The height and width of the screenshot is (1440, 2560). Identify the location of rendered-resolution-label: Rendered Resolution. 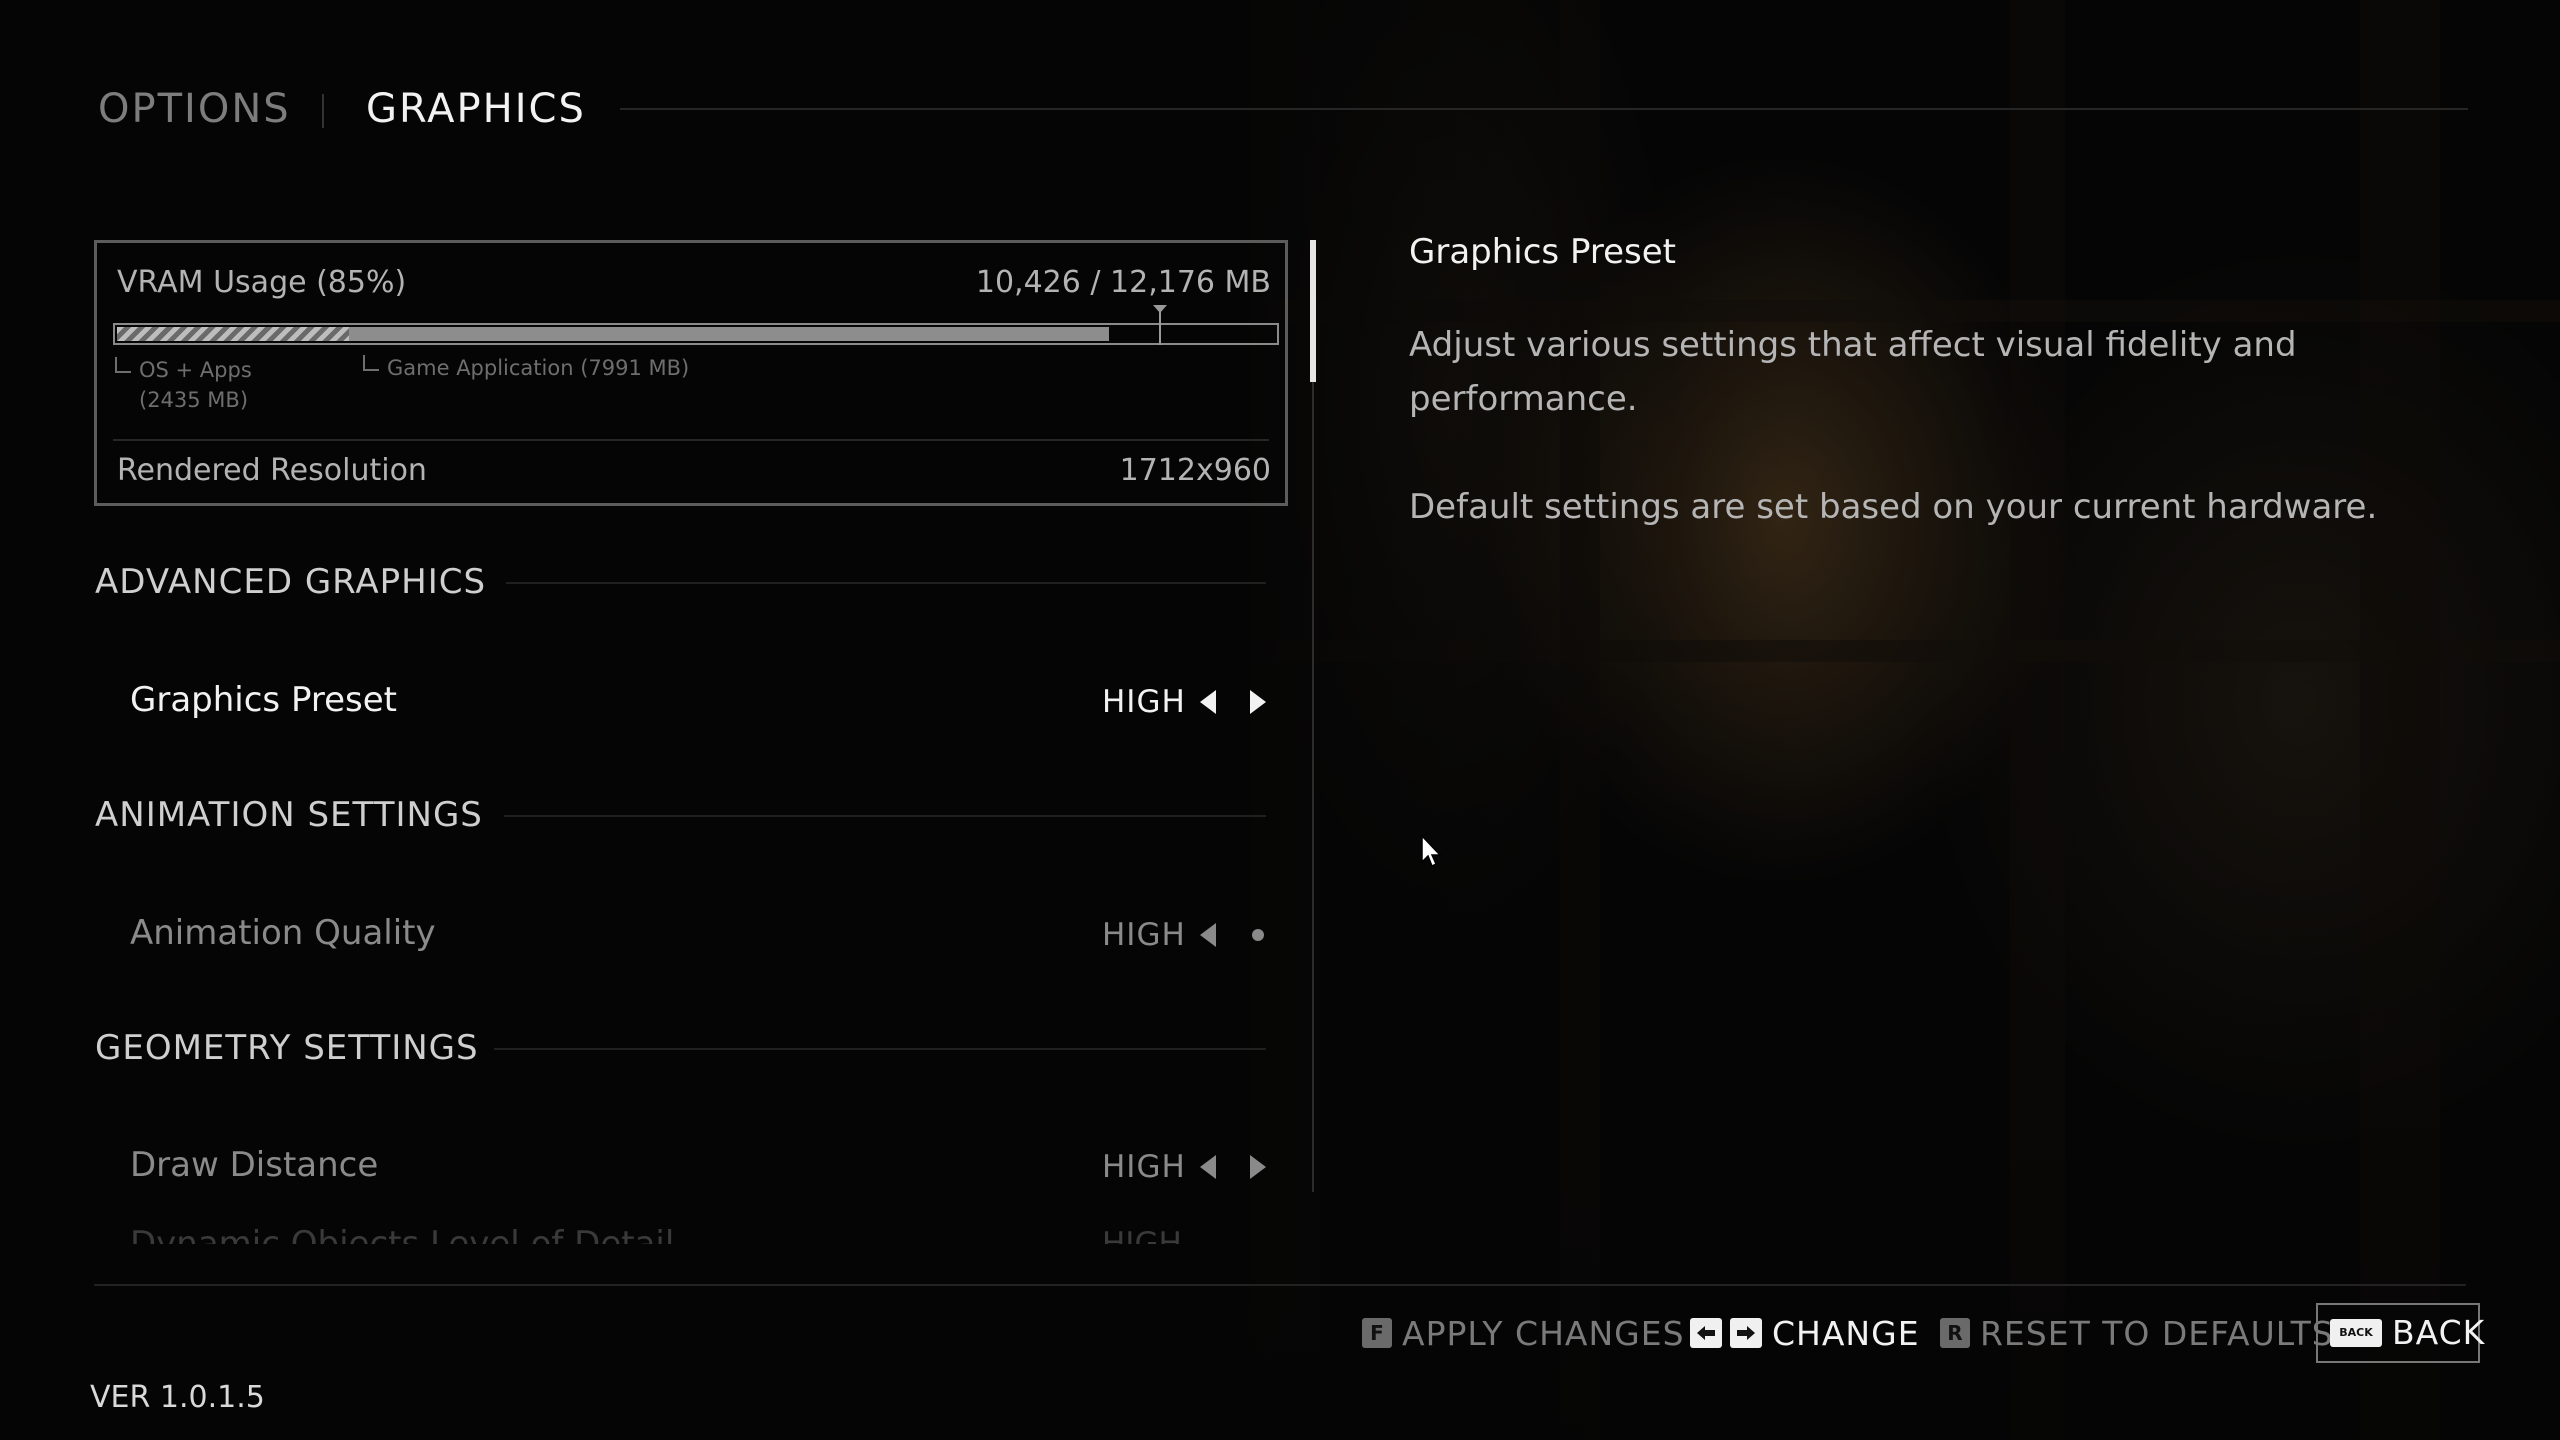
(272, 470).